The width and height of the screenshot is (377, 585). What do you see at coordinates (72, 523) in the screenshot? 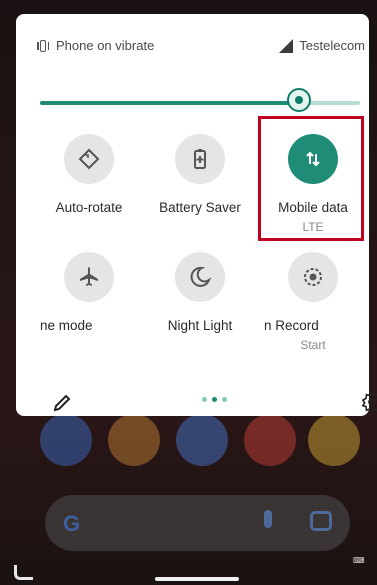
I see `google-logo-icon: G` at bounding box center [72, 523].